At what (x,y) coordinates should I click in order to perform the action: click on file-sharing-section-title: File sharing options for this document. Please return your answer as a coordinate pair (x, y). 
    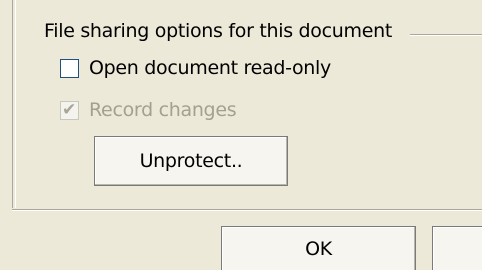
    Looking at the image, I should click on (218, 31).